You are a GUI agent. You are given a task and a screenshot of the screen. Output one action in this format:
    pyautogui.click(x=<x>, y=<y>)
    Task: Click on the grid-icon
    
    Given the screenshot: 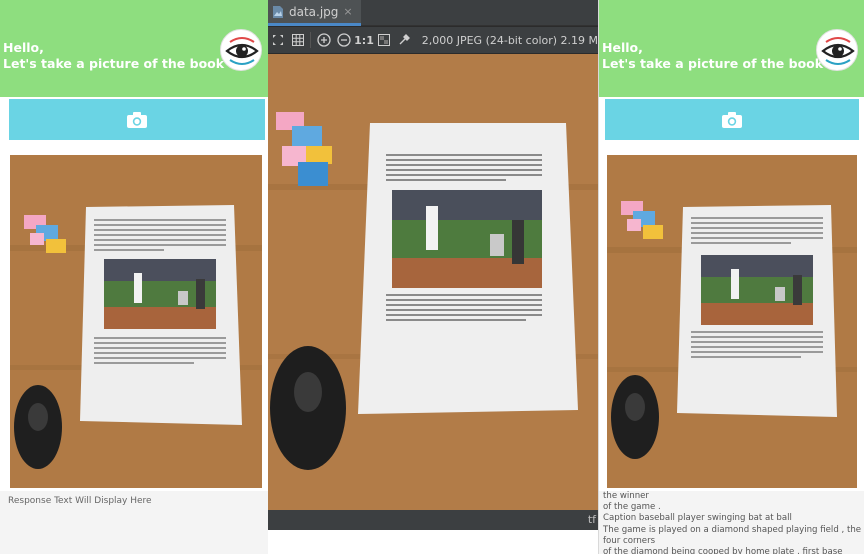 What is the action you would take?
    pyautogui.click(x=298, y=40)
    